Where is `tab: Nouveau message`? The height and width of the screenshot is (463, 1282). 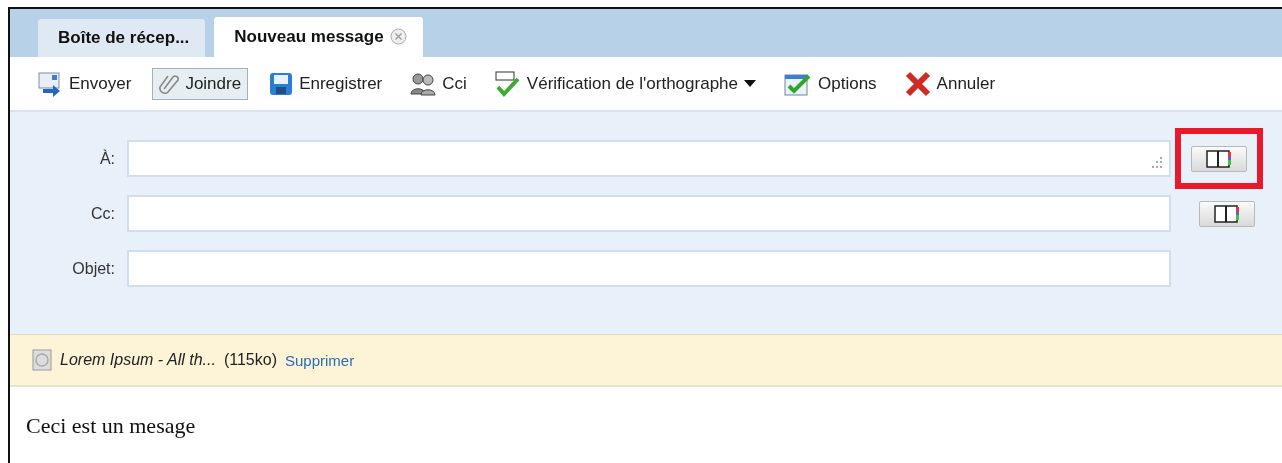 tab: Nouveau message is located at coordinates (318, 37).